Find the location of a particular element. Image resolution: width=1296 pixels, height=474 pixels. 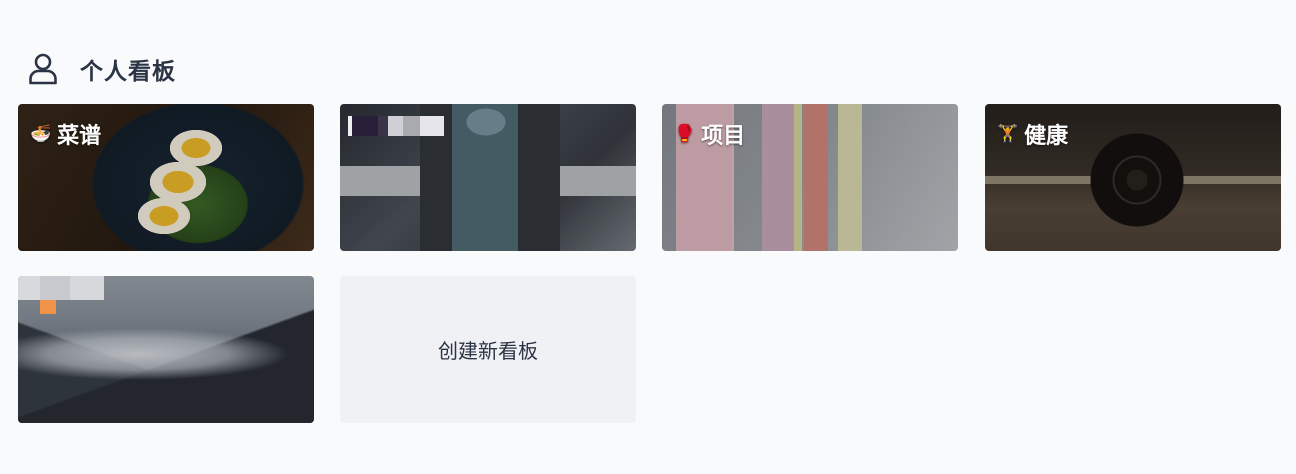

board-card-projects: 🥊 项目 is located at coordinates (810, 177).